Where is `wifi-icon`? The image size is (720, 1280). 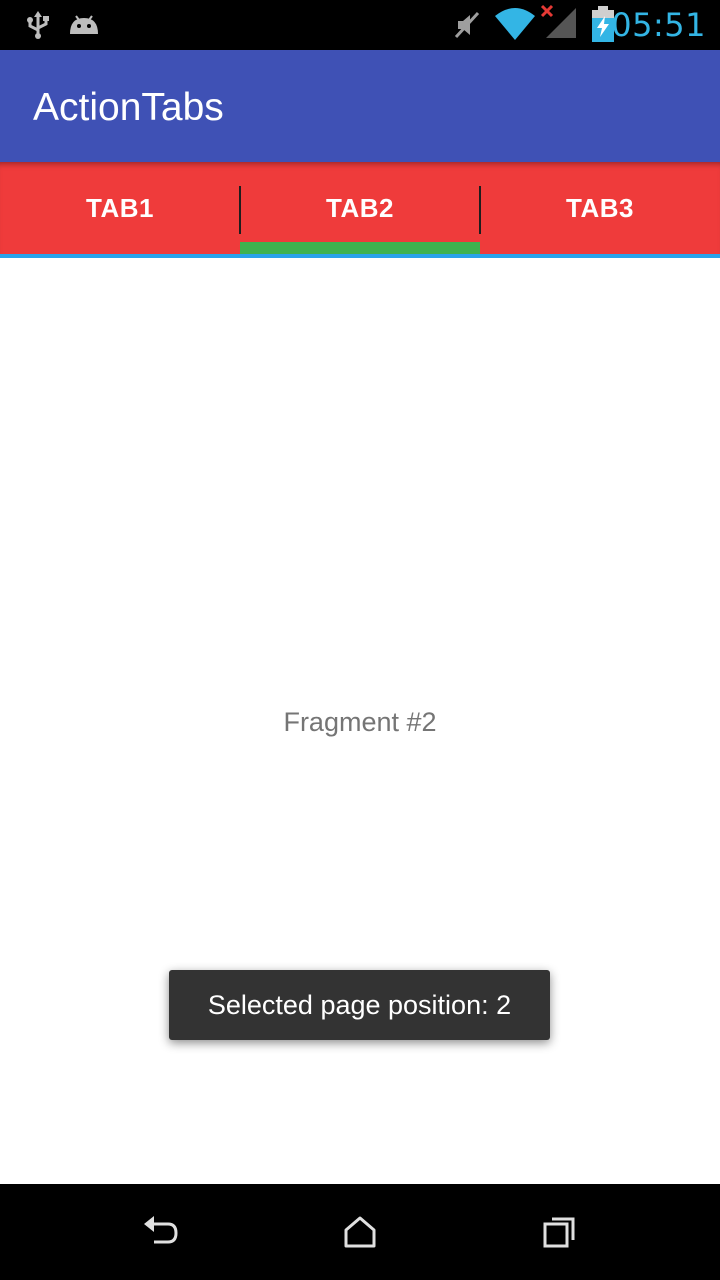
wifi-icon is located at coordinates (515, 24).